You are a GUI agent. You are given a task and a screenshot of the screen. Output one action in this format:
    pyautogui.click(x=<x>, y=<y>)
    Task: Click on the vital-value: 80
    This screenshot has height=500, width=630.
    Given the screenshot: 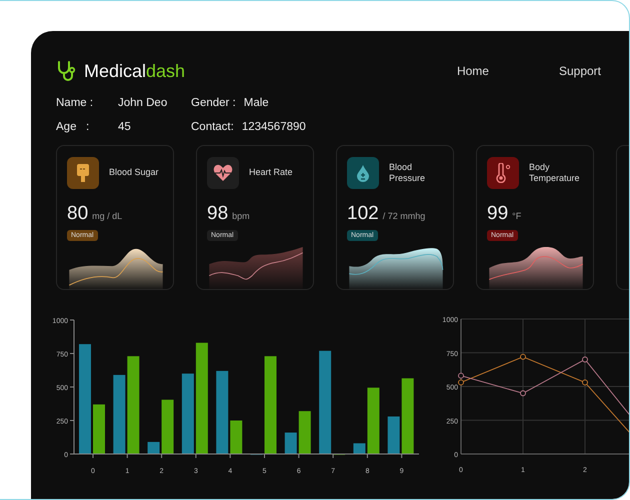 What is the action you would take?
    pyautogui.click(x=77, y=214)
    